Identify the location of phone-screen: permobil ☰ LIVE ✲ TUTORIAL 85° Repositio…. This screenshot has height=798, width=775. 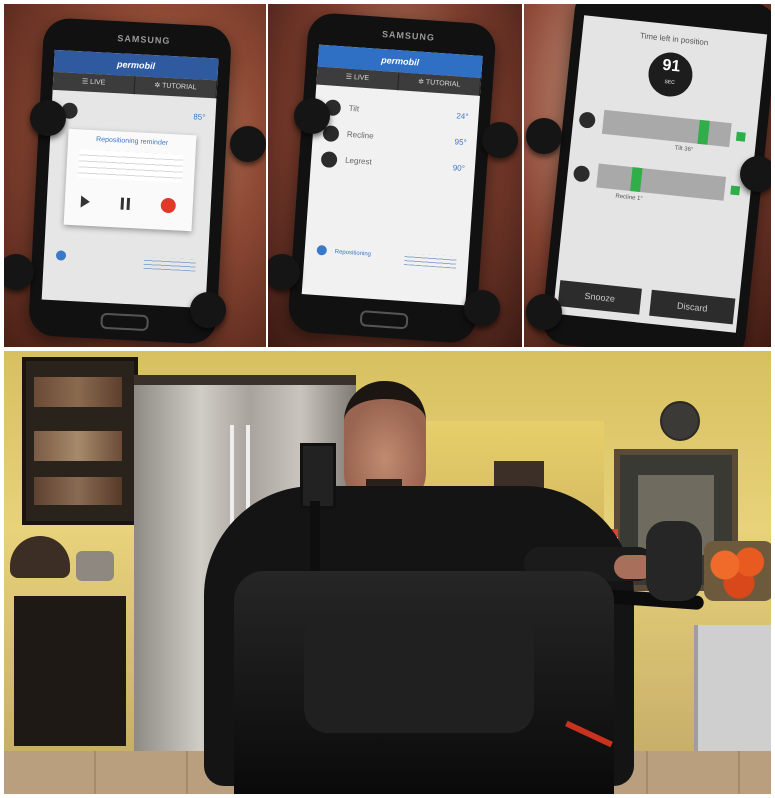
(130, 179).